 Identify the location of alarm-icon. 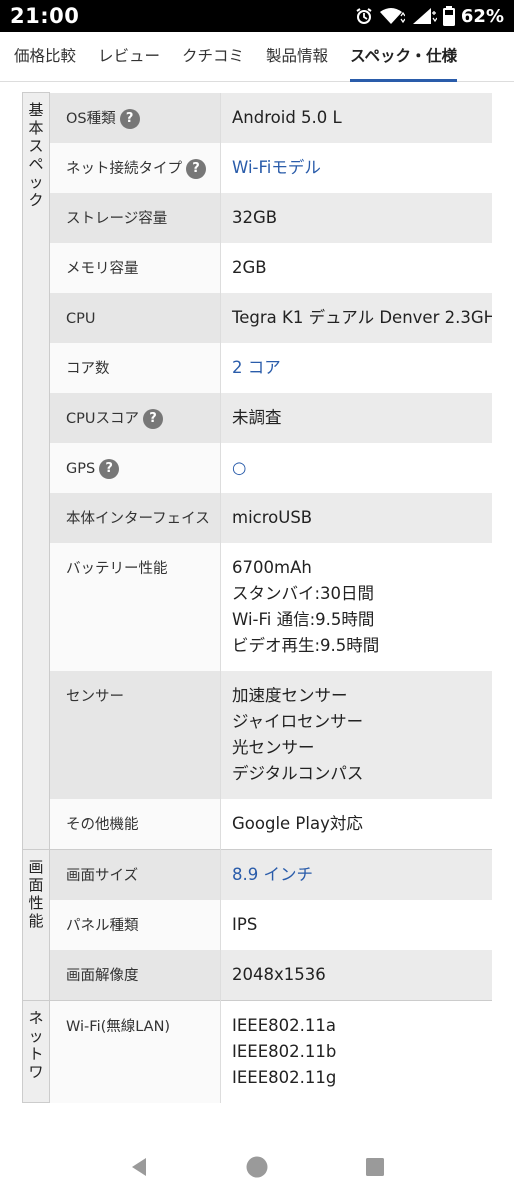
(364, 16).